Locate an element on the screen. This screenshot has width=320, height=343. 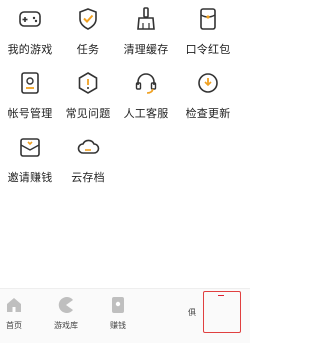
invite-envelope-icon is located at coordinates (30, 147).